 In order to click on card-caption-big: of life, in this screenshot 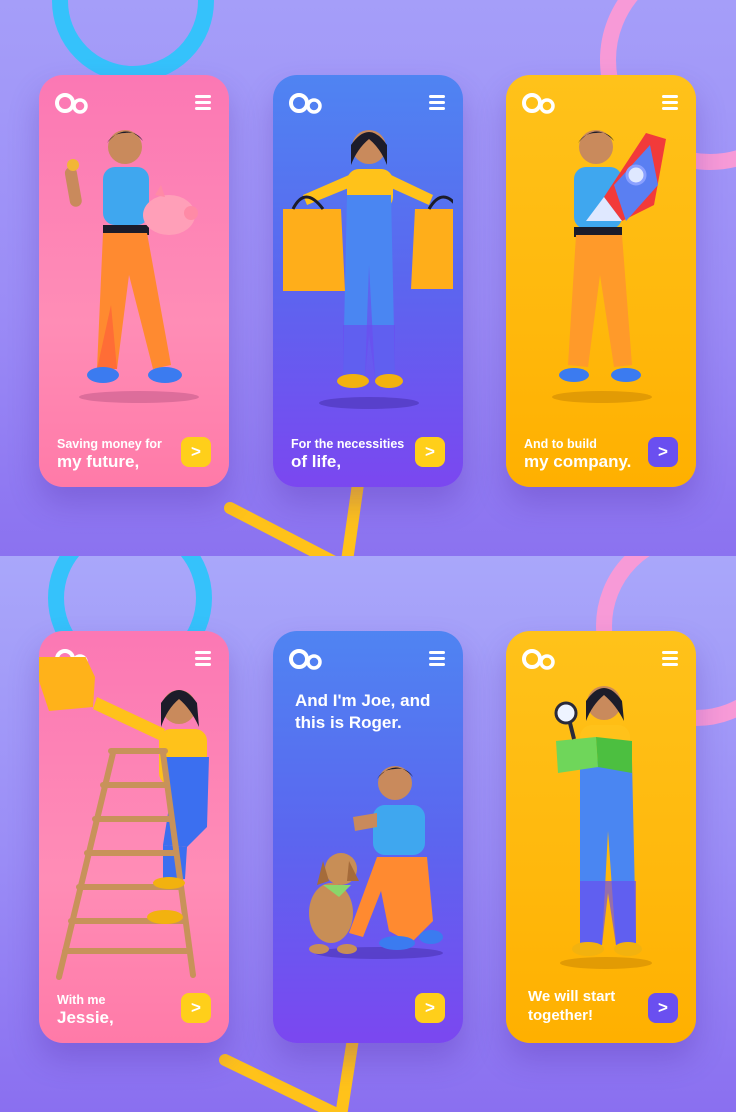, I will do `click(316, 461)`.